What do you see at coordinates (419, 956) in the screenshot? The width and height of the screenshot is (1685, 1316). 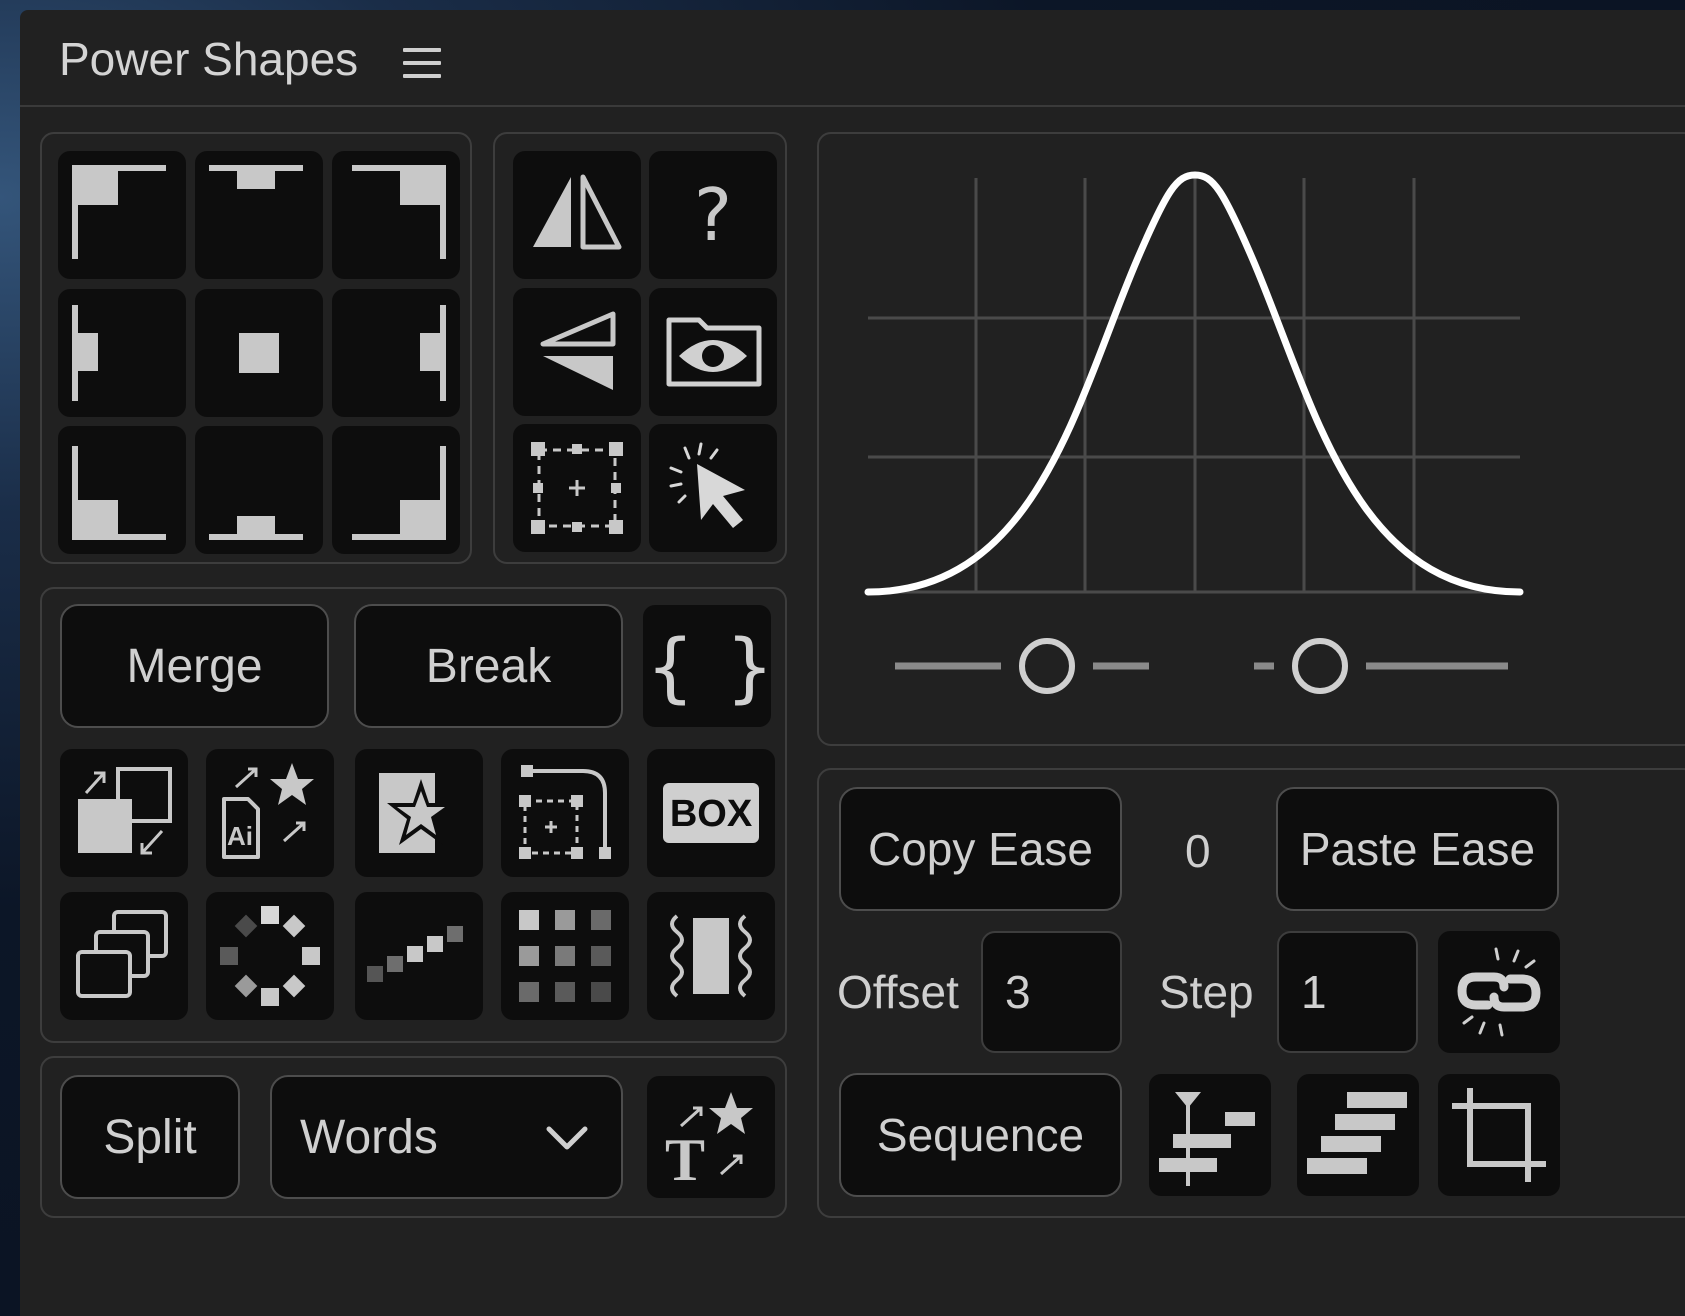 I see `stagger-steps-icon` at bounding box center [419, 956].